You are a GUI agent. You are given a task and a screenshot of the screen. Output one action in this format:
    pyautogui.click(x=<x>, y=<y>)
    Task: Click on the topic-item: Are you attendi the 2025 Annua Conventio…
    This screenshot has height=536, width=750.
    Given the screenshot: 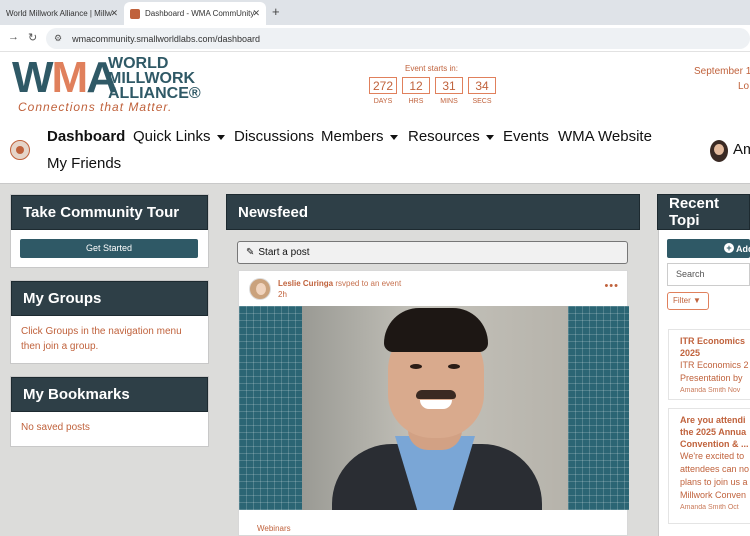 What is the action you would take?
    pyautogui.click(x=709, y=466)
    